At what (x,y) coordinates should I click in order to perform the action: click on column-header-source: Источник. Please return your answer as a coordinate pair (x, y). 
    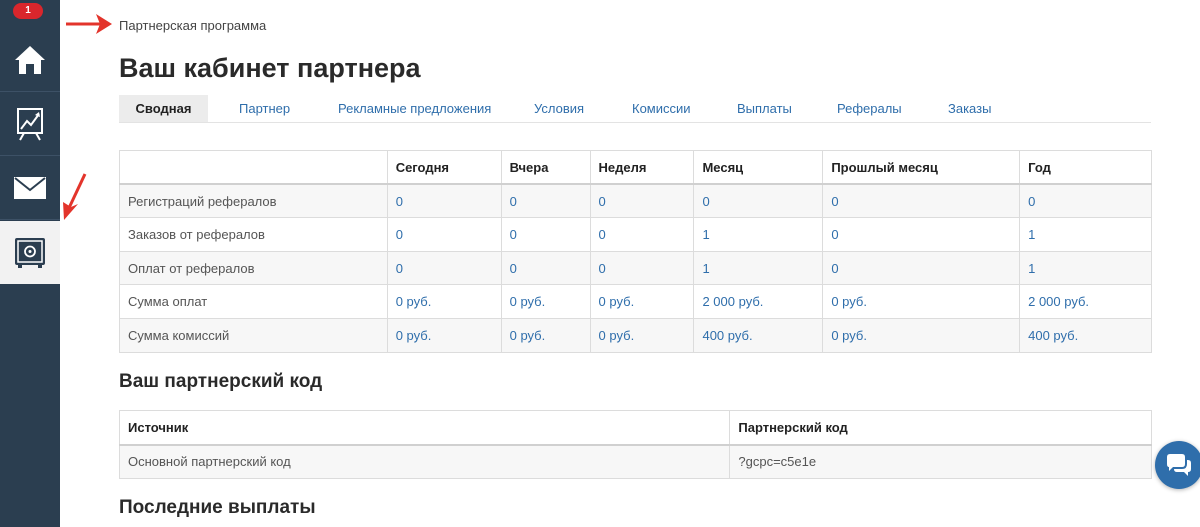
    Looking at the image, I should click on (424, 428).